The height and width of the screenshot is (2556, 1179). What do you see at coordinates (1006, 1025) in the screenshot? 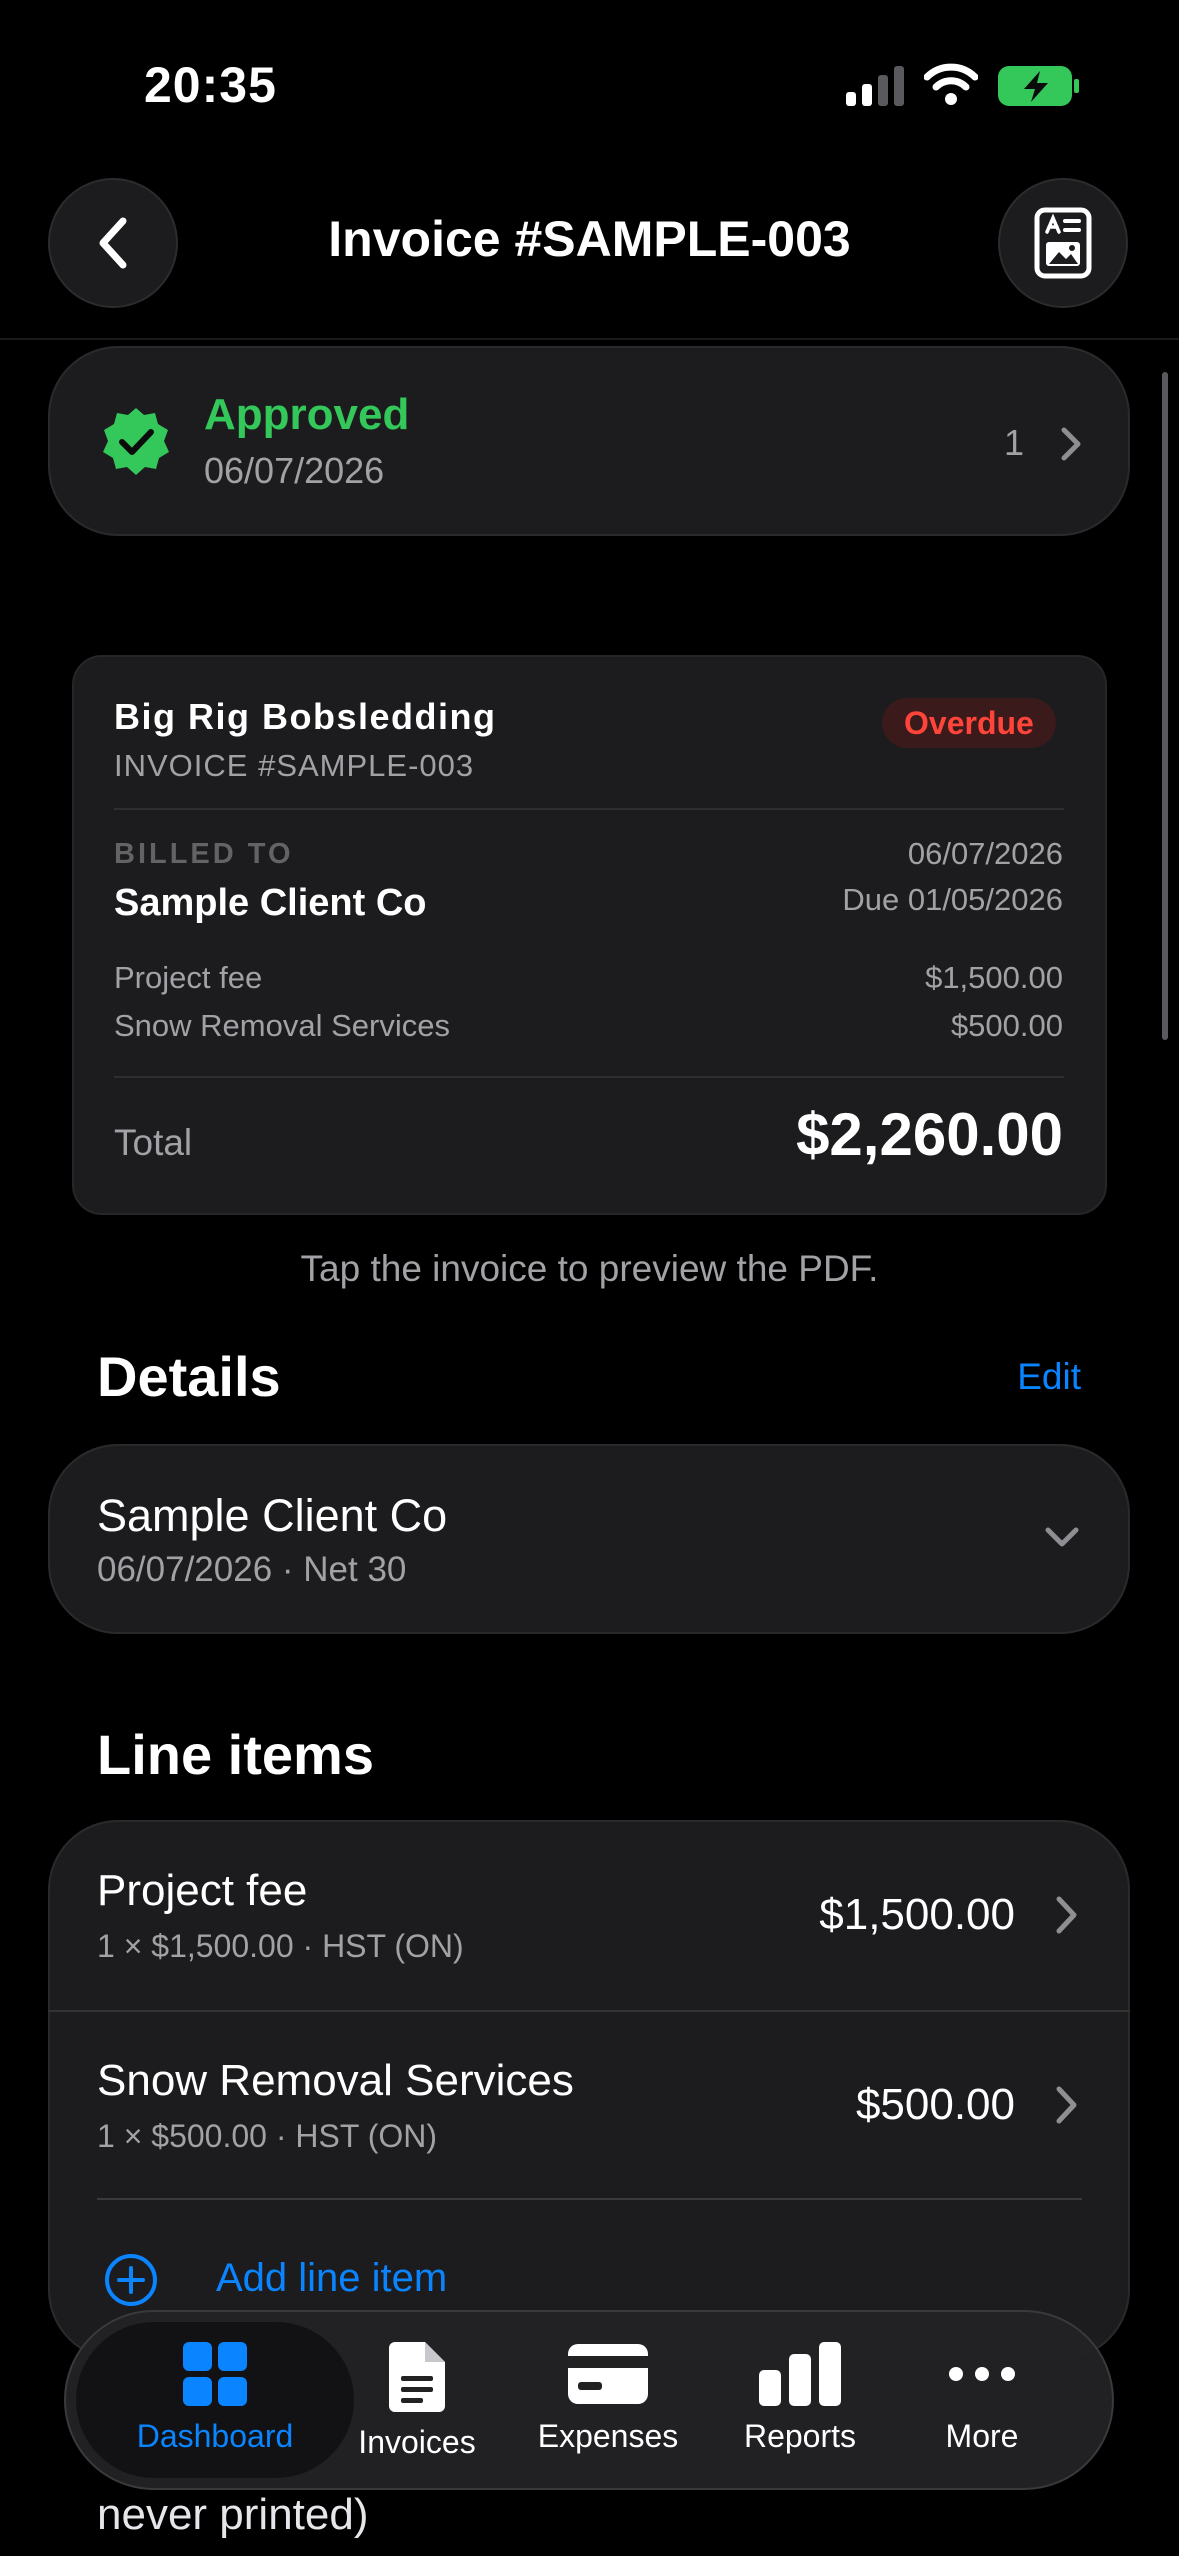
I see `preview-line-amount: $500.00` at bounding box center [1006, 1025].